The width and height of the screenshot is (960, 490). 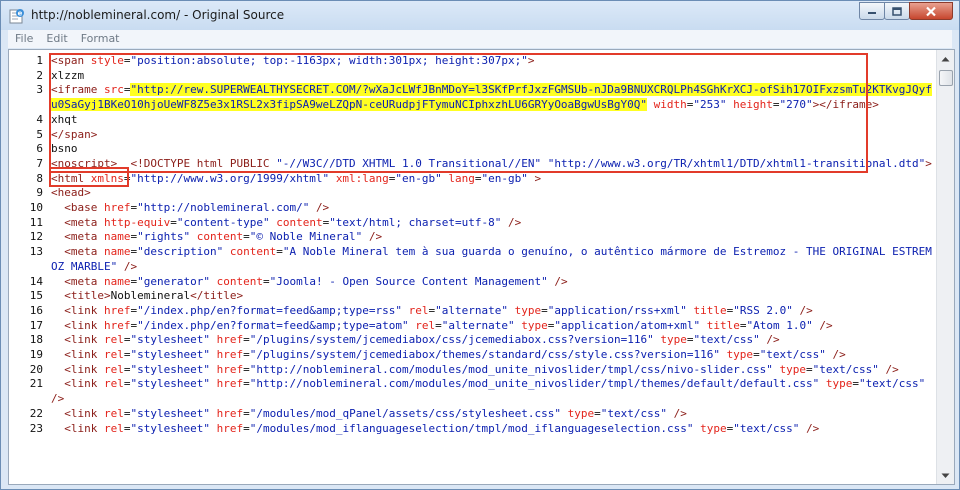 I want to click on menu-edit: Edit, so click(x=56, y=37).